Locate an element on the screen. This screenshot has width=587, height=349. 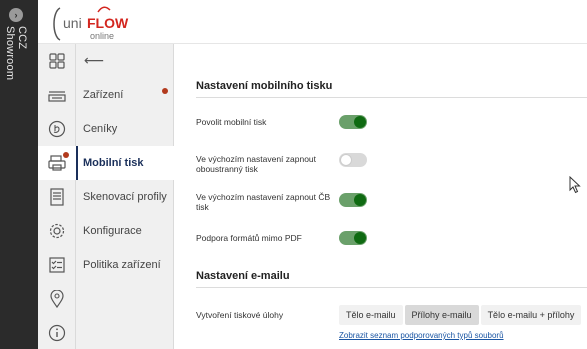
scan-icon is located at coordinates (57, 197).